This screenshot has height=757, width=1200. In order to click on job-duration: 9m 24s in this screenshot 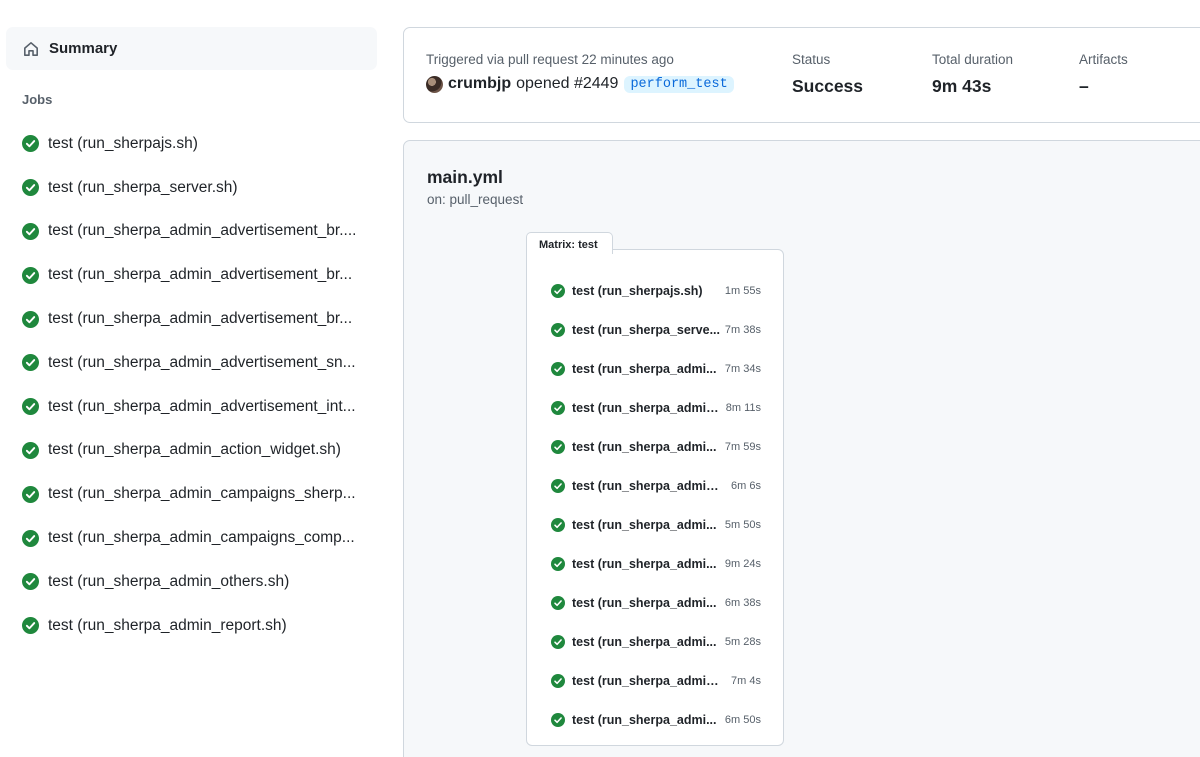, I will do `click(742, 564)`.